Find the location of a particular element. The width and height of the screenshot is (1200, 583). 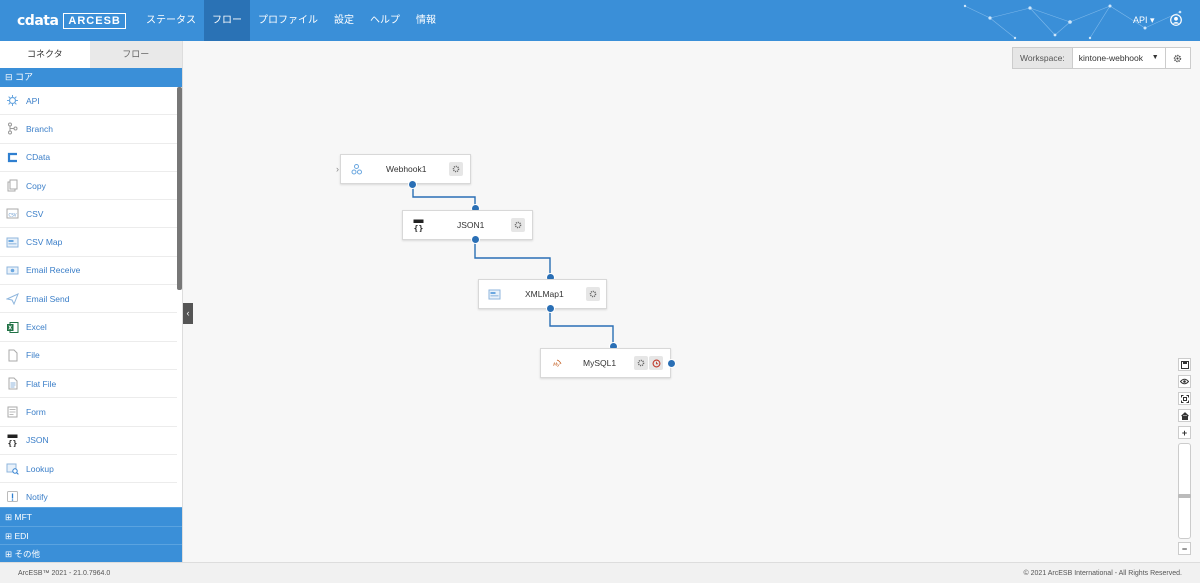

nav-flow: フロー is located at coordinates (227, 20).